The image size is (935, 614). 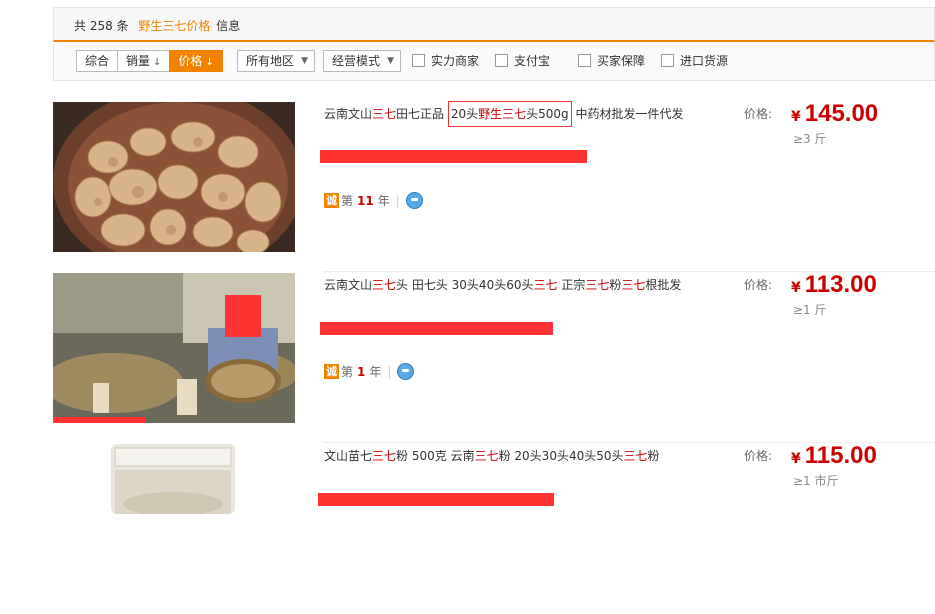 I want to click on member-years: 11, so click(x=365, y=200).